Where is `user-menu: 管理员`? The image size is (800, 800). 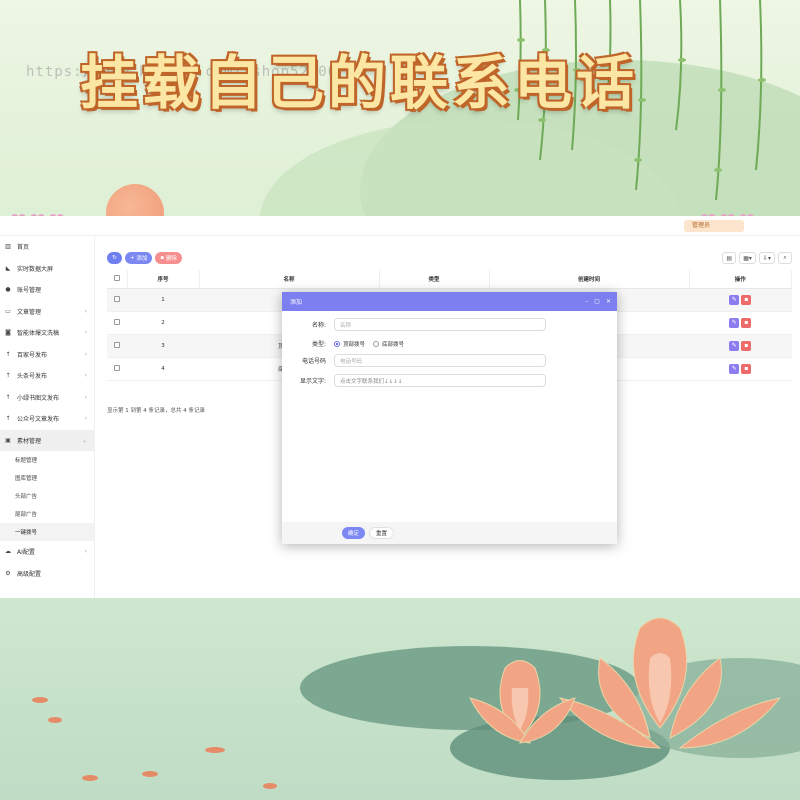 user-menu: 管理员 is located at coordinates (714, 226).